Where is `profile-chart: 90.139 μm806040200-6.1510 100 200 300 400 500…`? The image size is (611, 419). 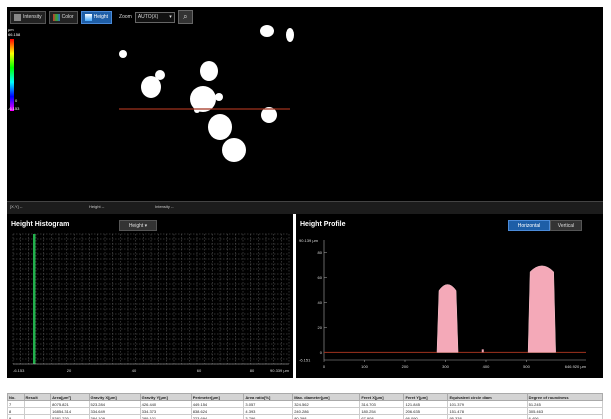
profile-chart: 90.139 μm806040200-6.1510 100 200 300 400 500… is located at coordinates (443, 303).